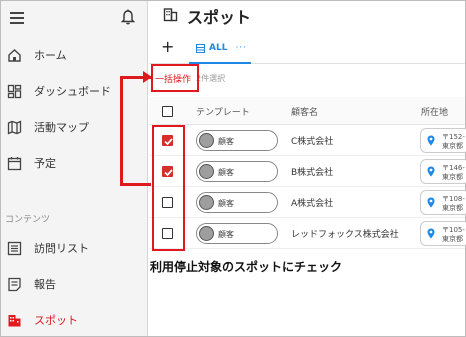 The width and height of the screenshot is (466, 337). Describe the element at coordinates (61, 127) in the screenshot. I see `sidebar-item-label: 活動マップ` at that location.